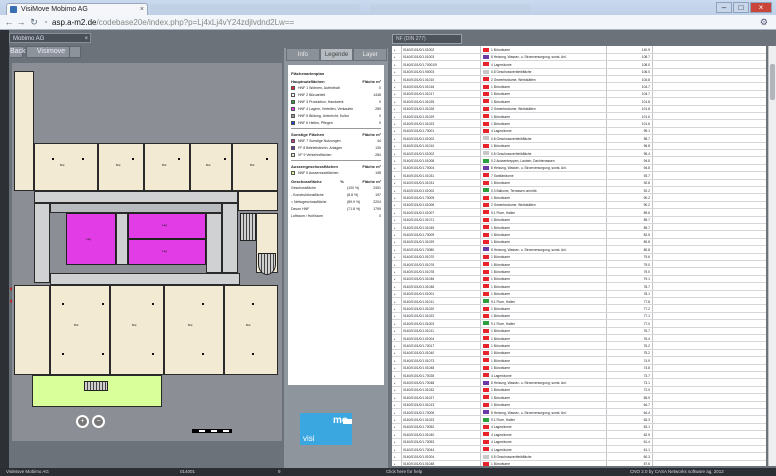  Describe the element at coordinates (336, 172) in the screenshot. I see `legend-item: NNF 0 Aussennutzflächen 198` at that location.